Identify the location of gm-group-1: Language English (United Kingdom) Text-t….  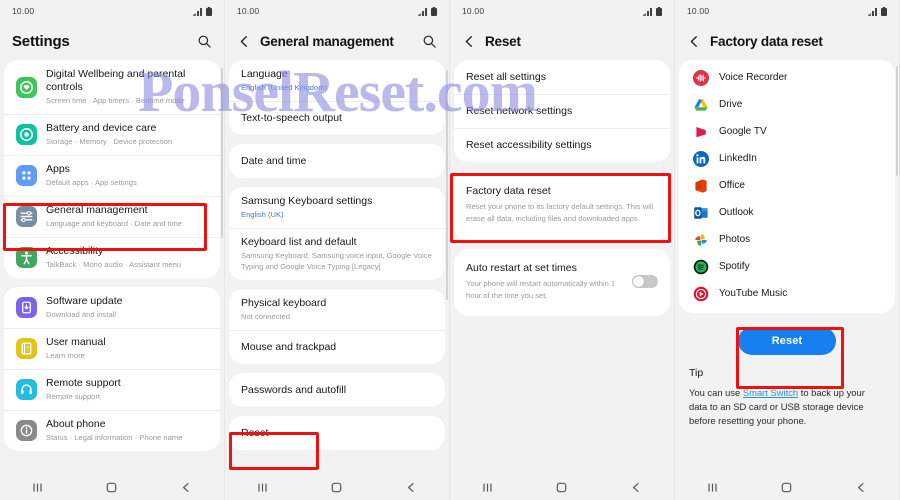
(337, 97).